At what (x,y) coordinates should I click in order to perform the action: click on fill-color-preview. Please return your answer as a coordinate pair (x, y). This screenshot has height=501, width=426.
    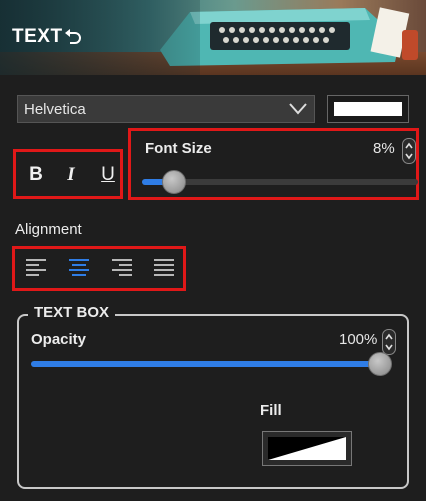
    Looking at the image, I should click on (307, 448).